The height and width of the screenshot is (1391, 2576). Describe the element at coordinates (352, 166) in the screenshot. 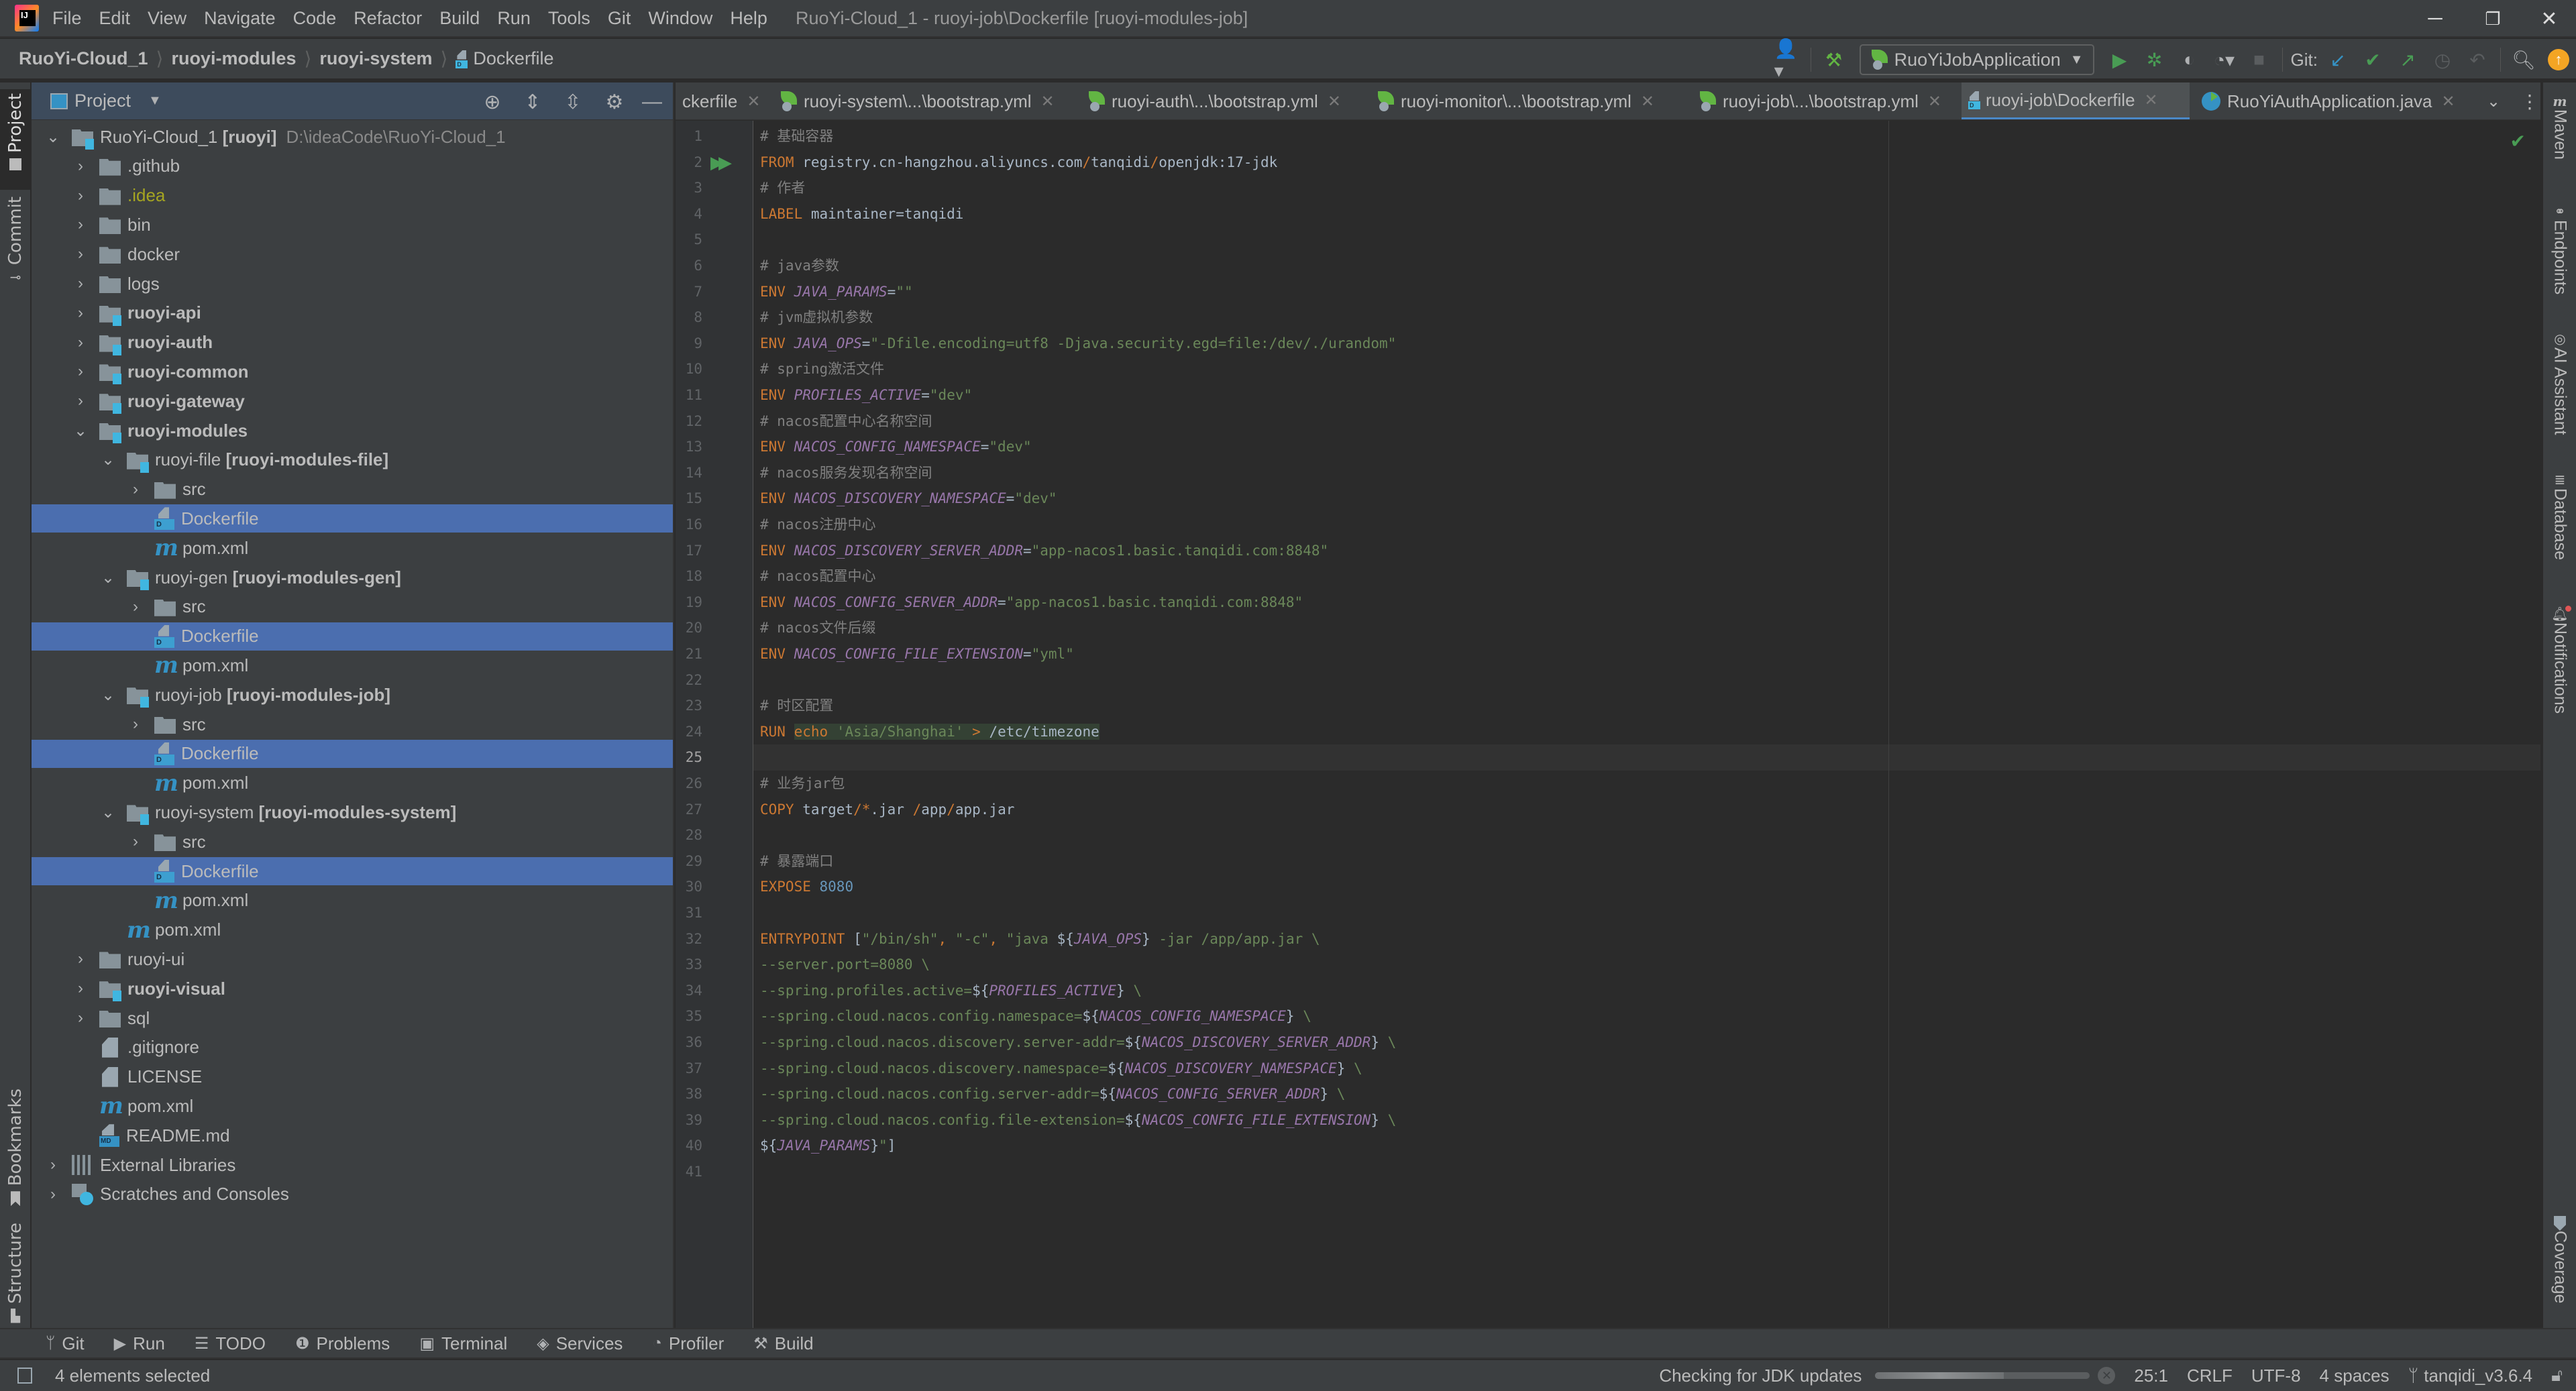

I see `tree-item: › .github` at that location.